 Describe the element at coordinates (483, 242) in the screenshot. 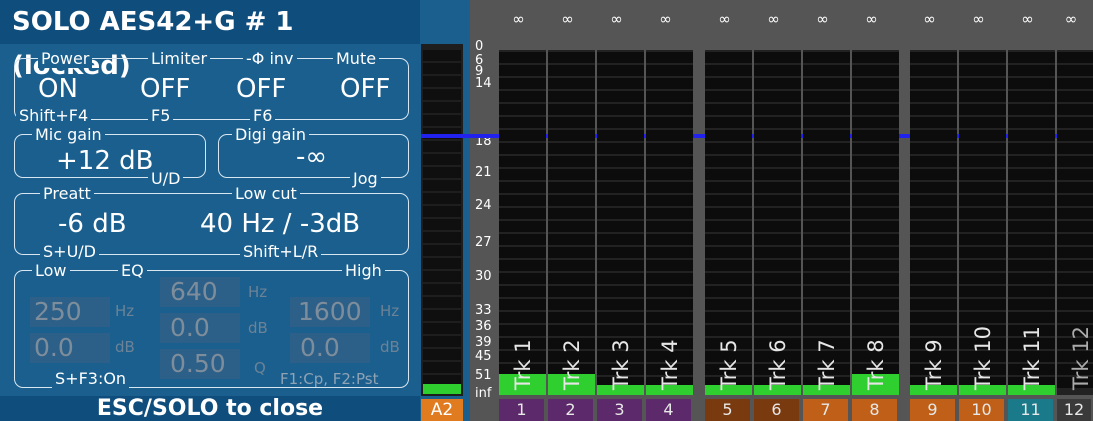

I see `scale-tick-label: 27` at that location.